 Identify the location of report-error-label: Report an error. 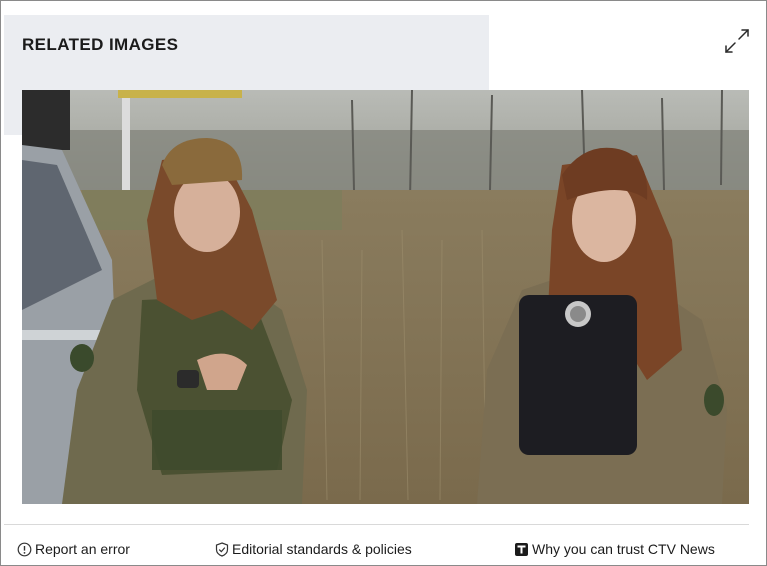
(82, 549).